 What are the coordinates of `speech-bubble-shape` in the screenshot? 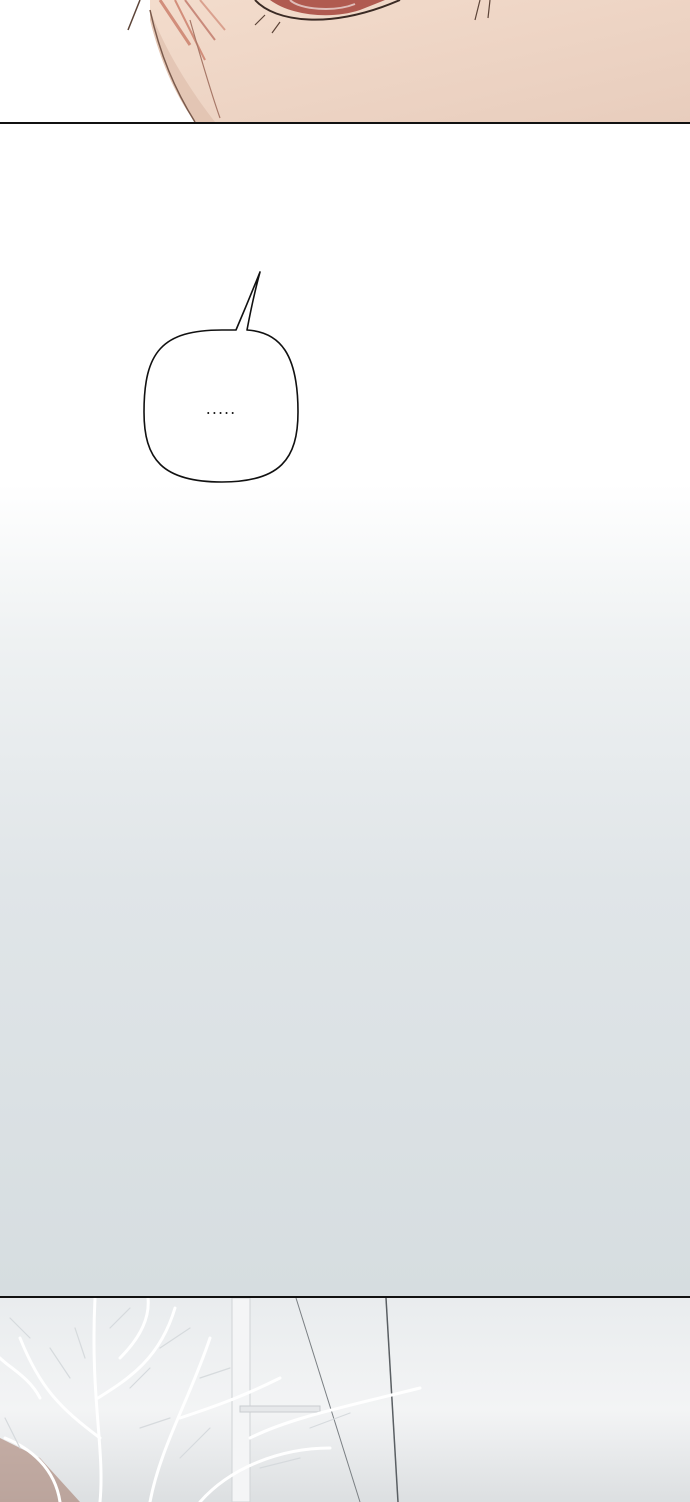 It's located at (221, 377).